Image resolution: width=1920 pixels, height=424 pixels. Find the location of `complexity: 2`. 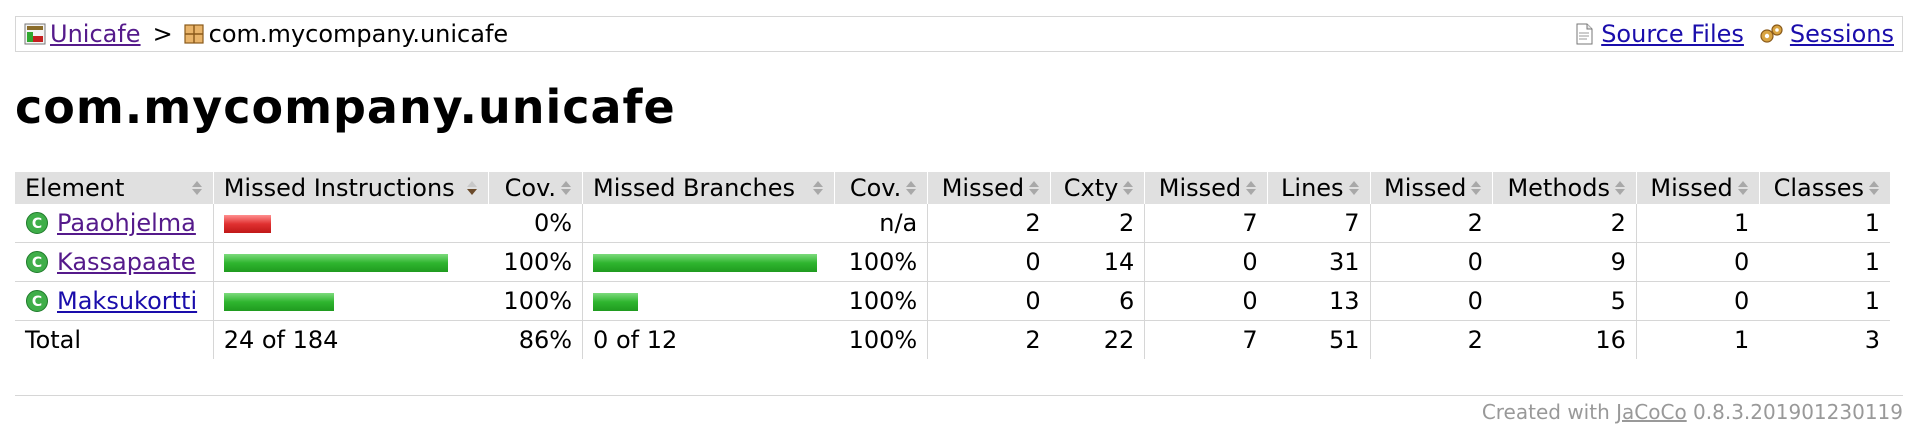

complexity: 2 is located at coordinates (1097, 223).